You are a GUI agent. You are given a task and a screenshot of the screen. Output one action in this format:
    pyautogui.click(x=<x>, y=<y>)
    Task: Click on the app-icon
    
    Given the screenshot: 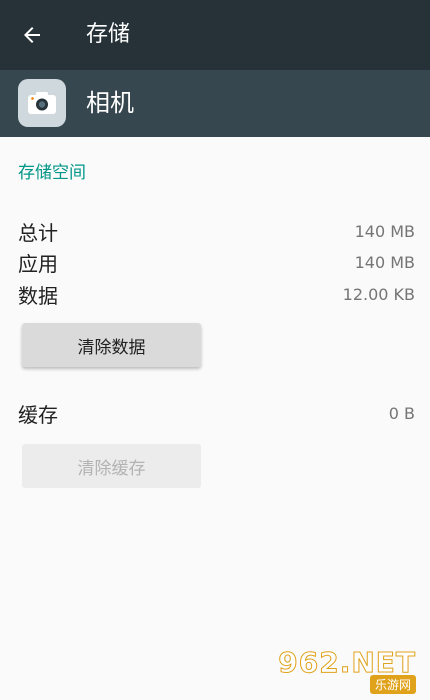 What is the action you would take?
    pyautogui.click(x=42, y=103)
    